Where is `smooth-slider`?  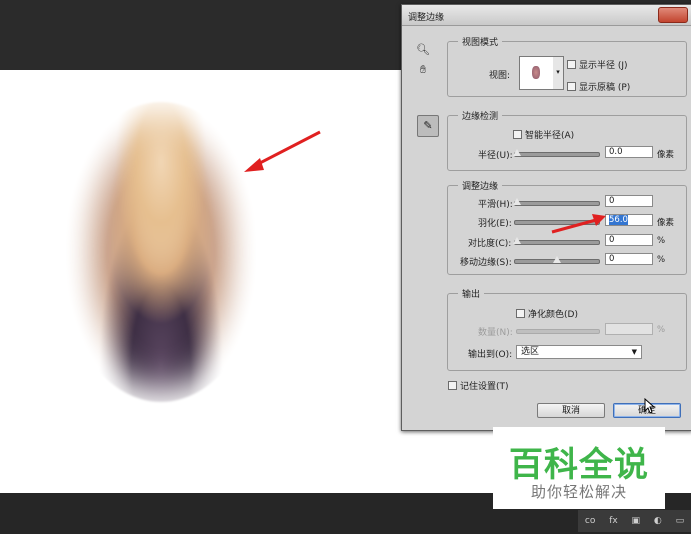
smooth-slider is located at coordinates (556, 201).